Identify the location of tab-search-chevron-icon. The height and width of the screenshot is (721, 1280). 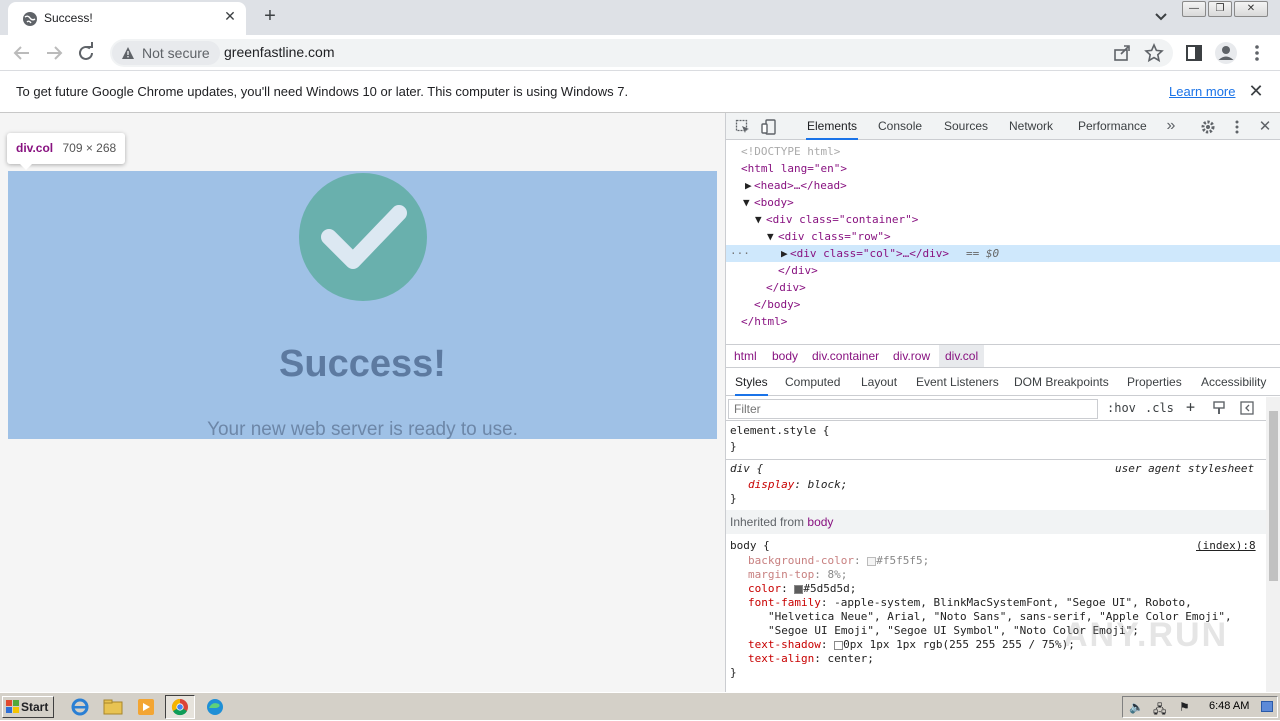
(1161, 17).